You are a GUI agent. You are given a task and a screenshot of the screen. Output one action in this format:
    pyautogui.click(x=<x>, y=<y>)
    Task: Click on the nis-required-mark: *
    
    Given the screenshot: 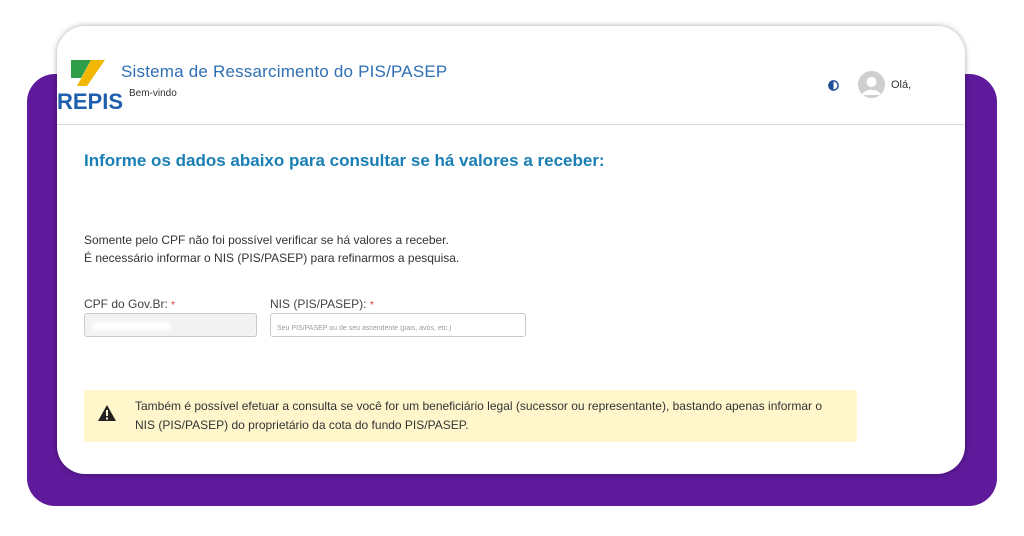 What is the action you would take?
    pyautogui.click(x=371, y=305)
    